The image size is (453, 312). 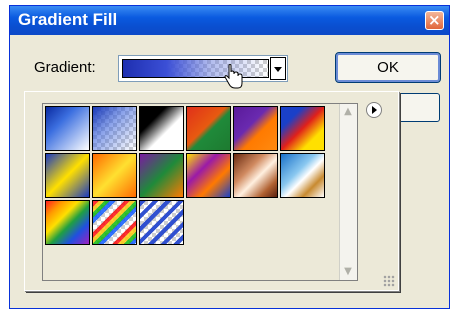 I want to click on selected-gradient-preview, so click(x=195, y=68).